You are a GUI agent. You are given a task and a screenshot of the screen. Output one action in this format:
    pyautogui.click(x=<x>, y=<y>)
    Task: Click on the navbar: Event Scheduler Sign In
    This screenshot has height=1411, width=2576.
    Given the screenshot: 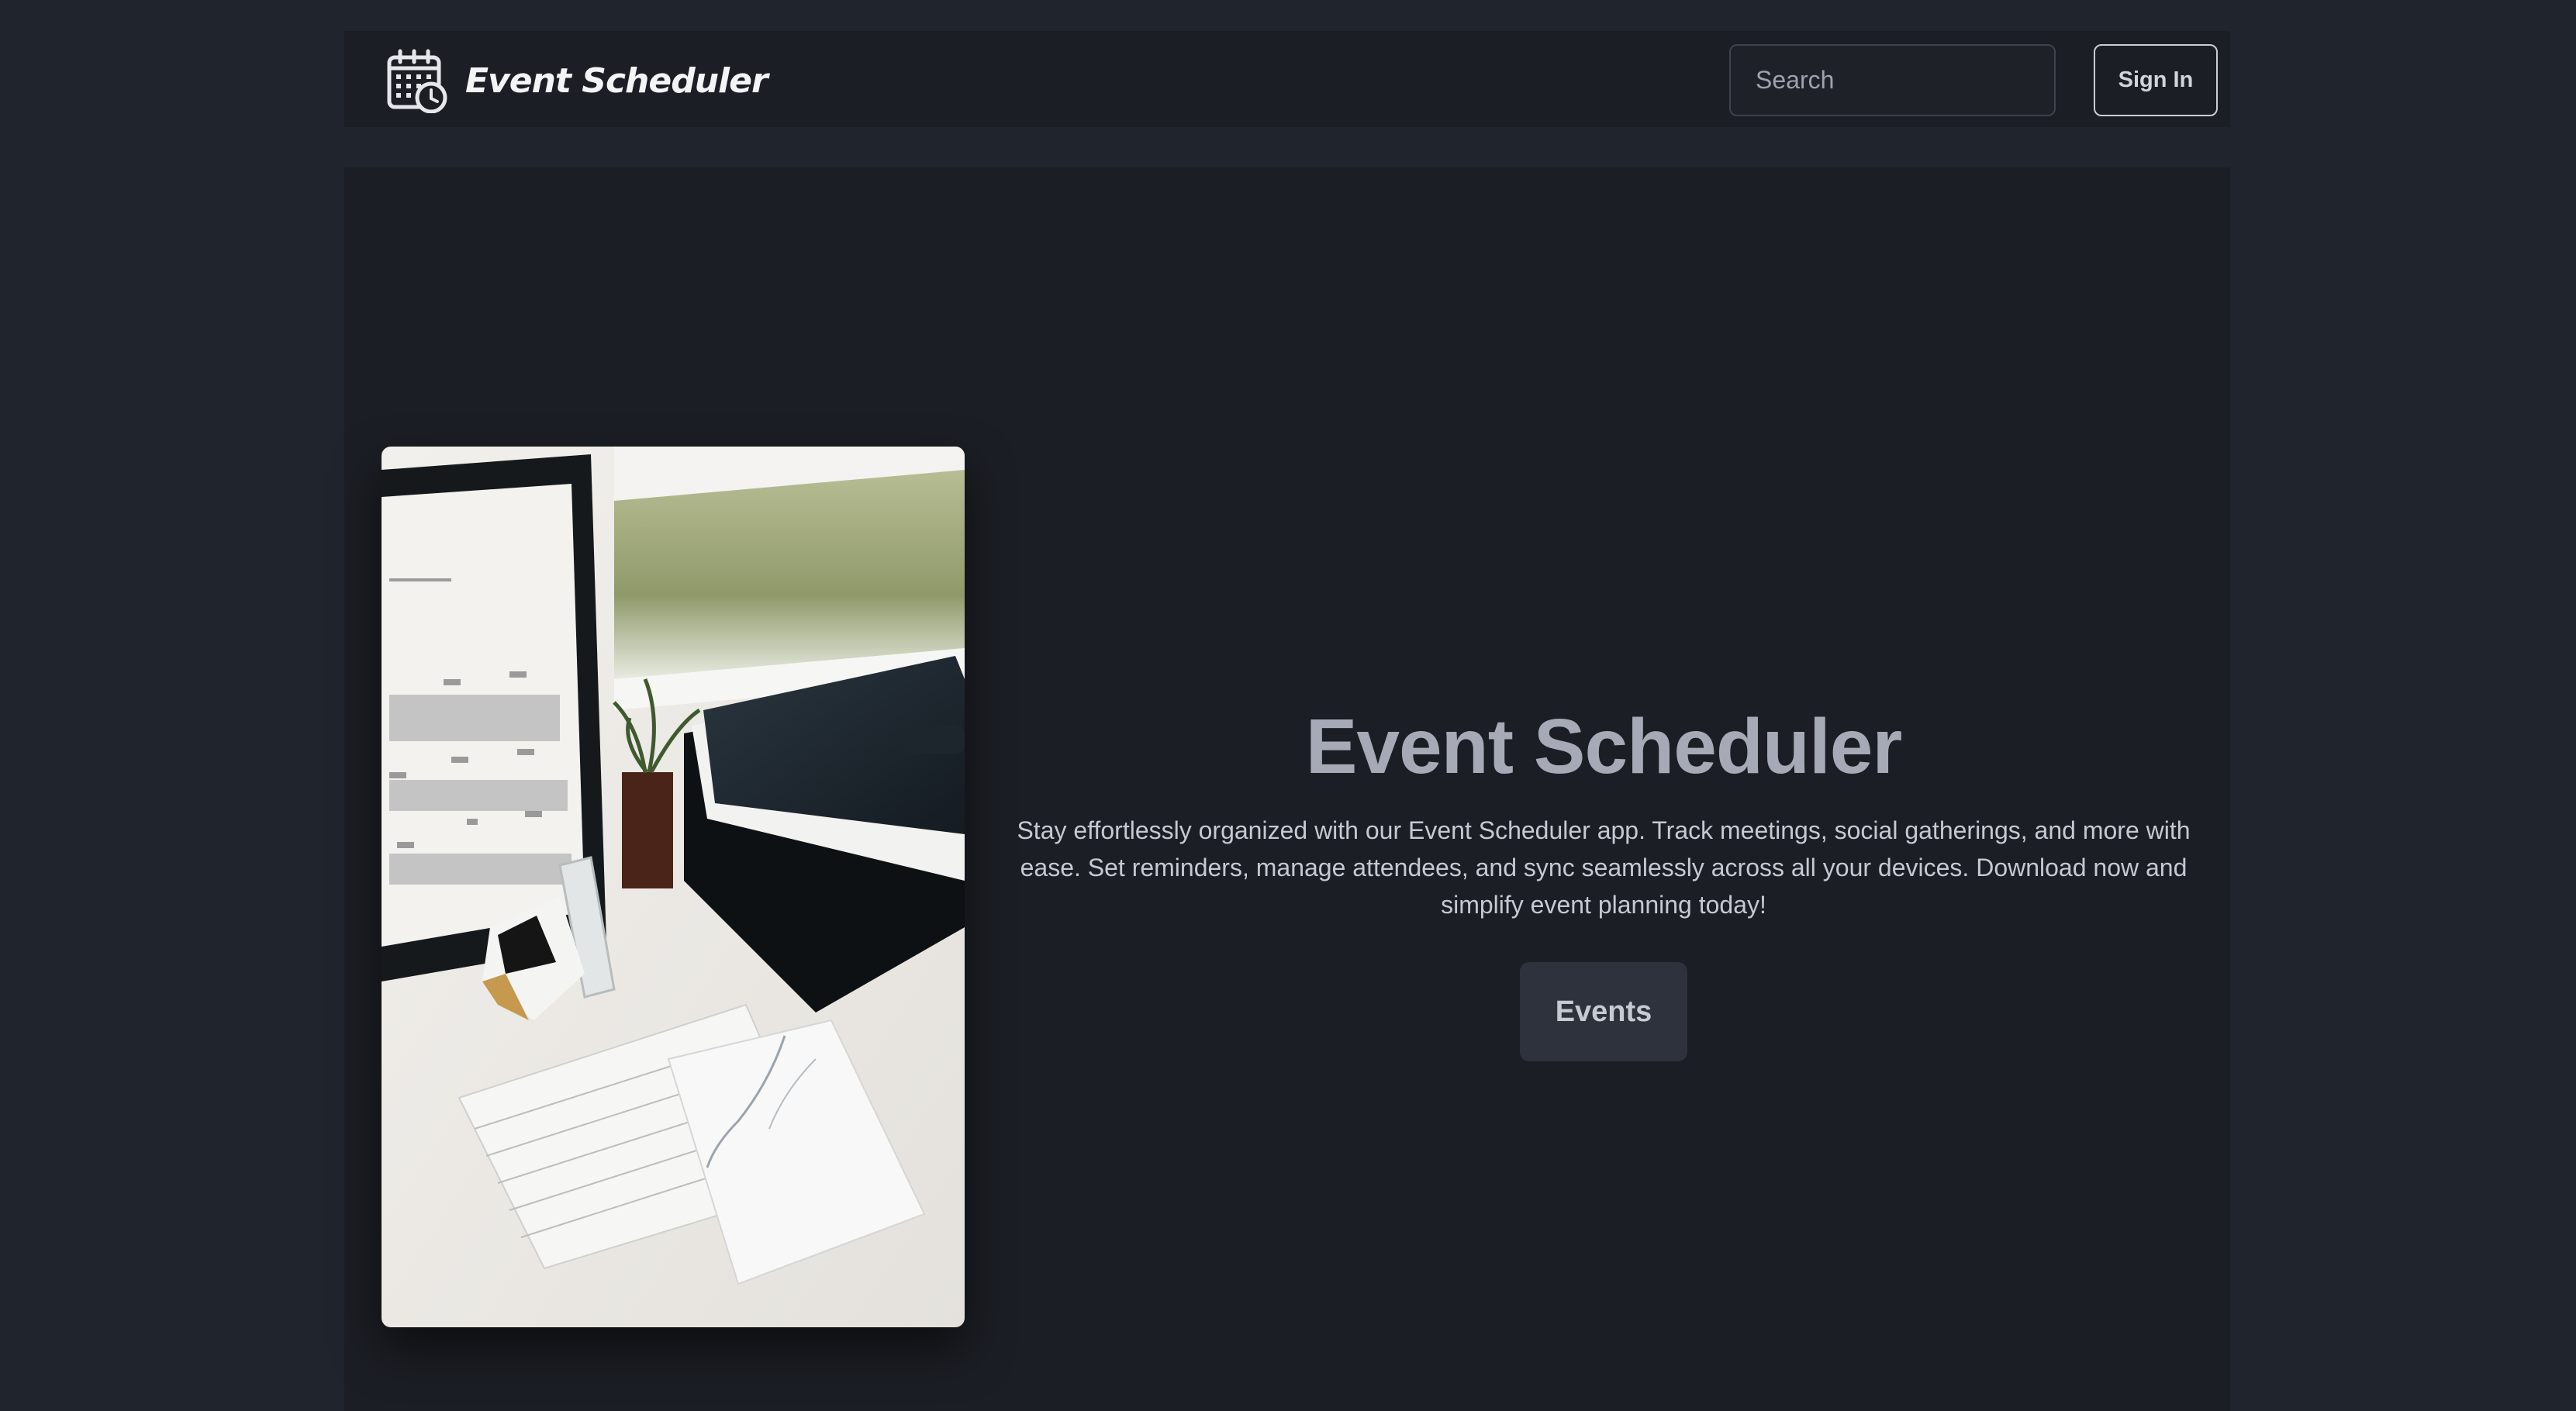 What is the action you would take?
    pyautogui.click(x=1287, y=79)
    